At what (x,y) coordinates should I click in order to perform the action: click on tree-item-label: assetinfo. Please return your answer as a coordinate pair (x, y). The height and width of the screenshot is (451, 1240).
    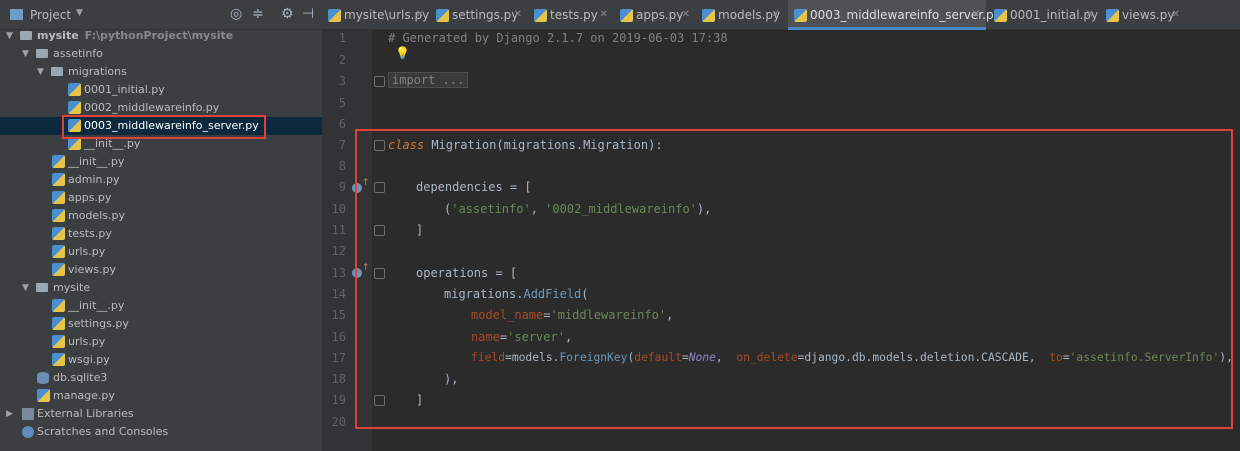
    Looking at the image, I should click on (78, 53).